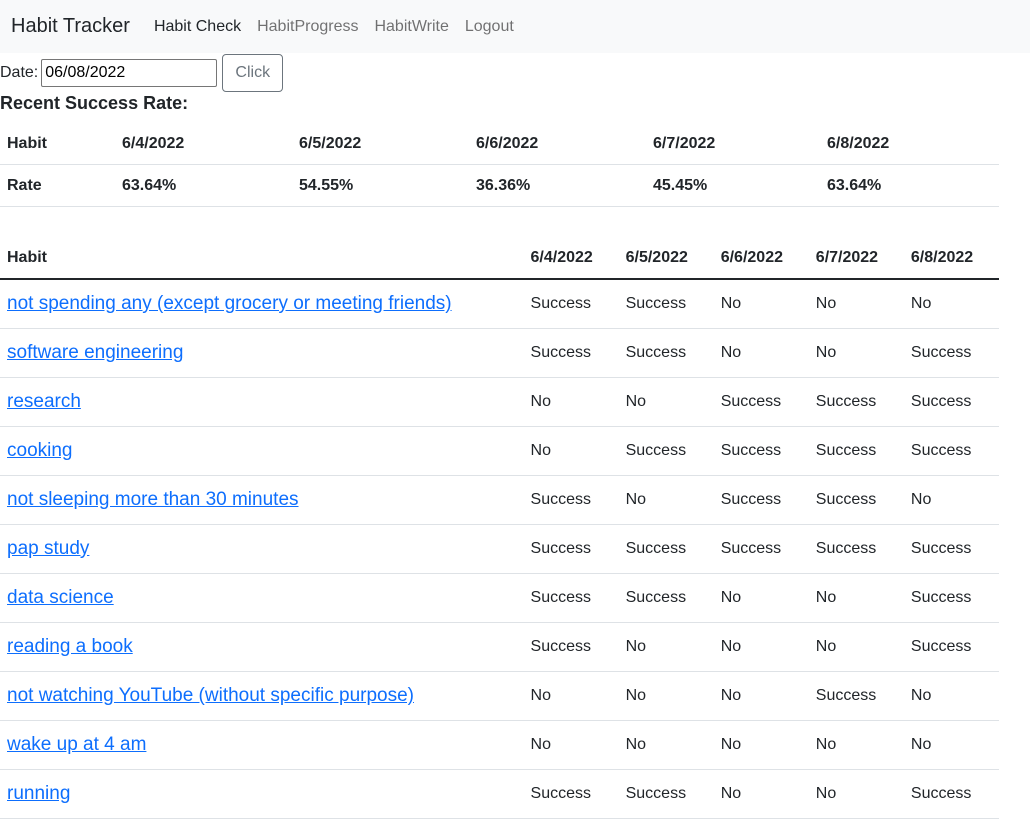 This screenshot has width=1030, height=839. I want to click on habit-link: software engineering, so click(95, 352).